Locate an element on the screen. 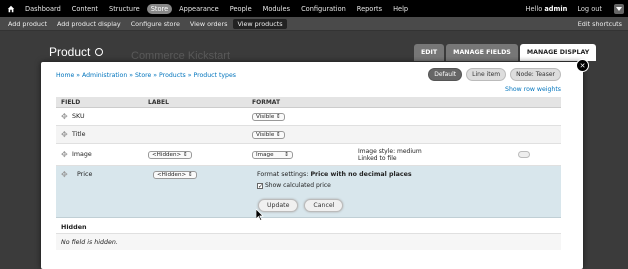 Image resolution: width=628 pixels, height=269 pixels. hidden-section-title: Hidden is located at coordinates (308, 227).